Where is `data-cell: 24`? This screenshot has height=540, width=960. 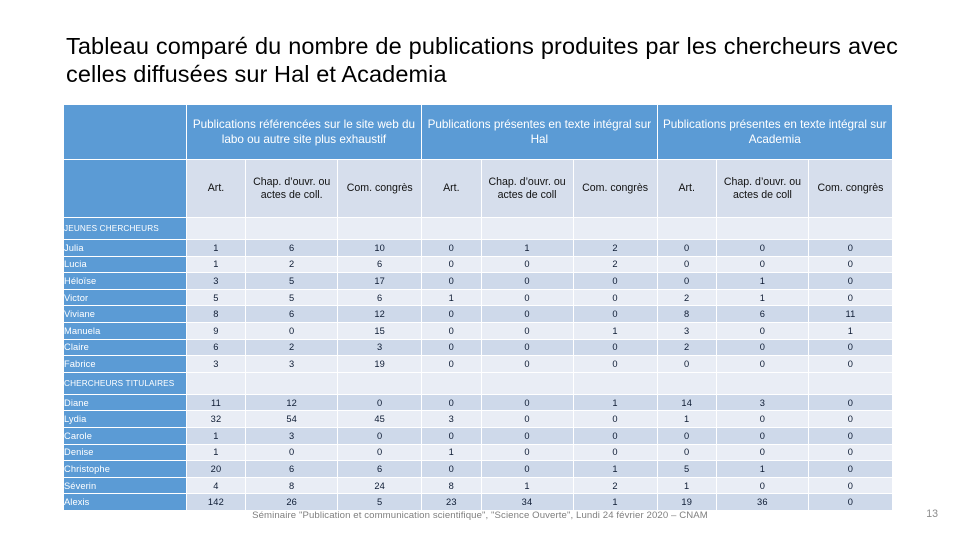 data-cell: 24 is located at coordinates (380, 485).